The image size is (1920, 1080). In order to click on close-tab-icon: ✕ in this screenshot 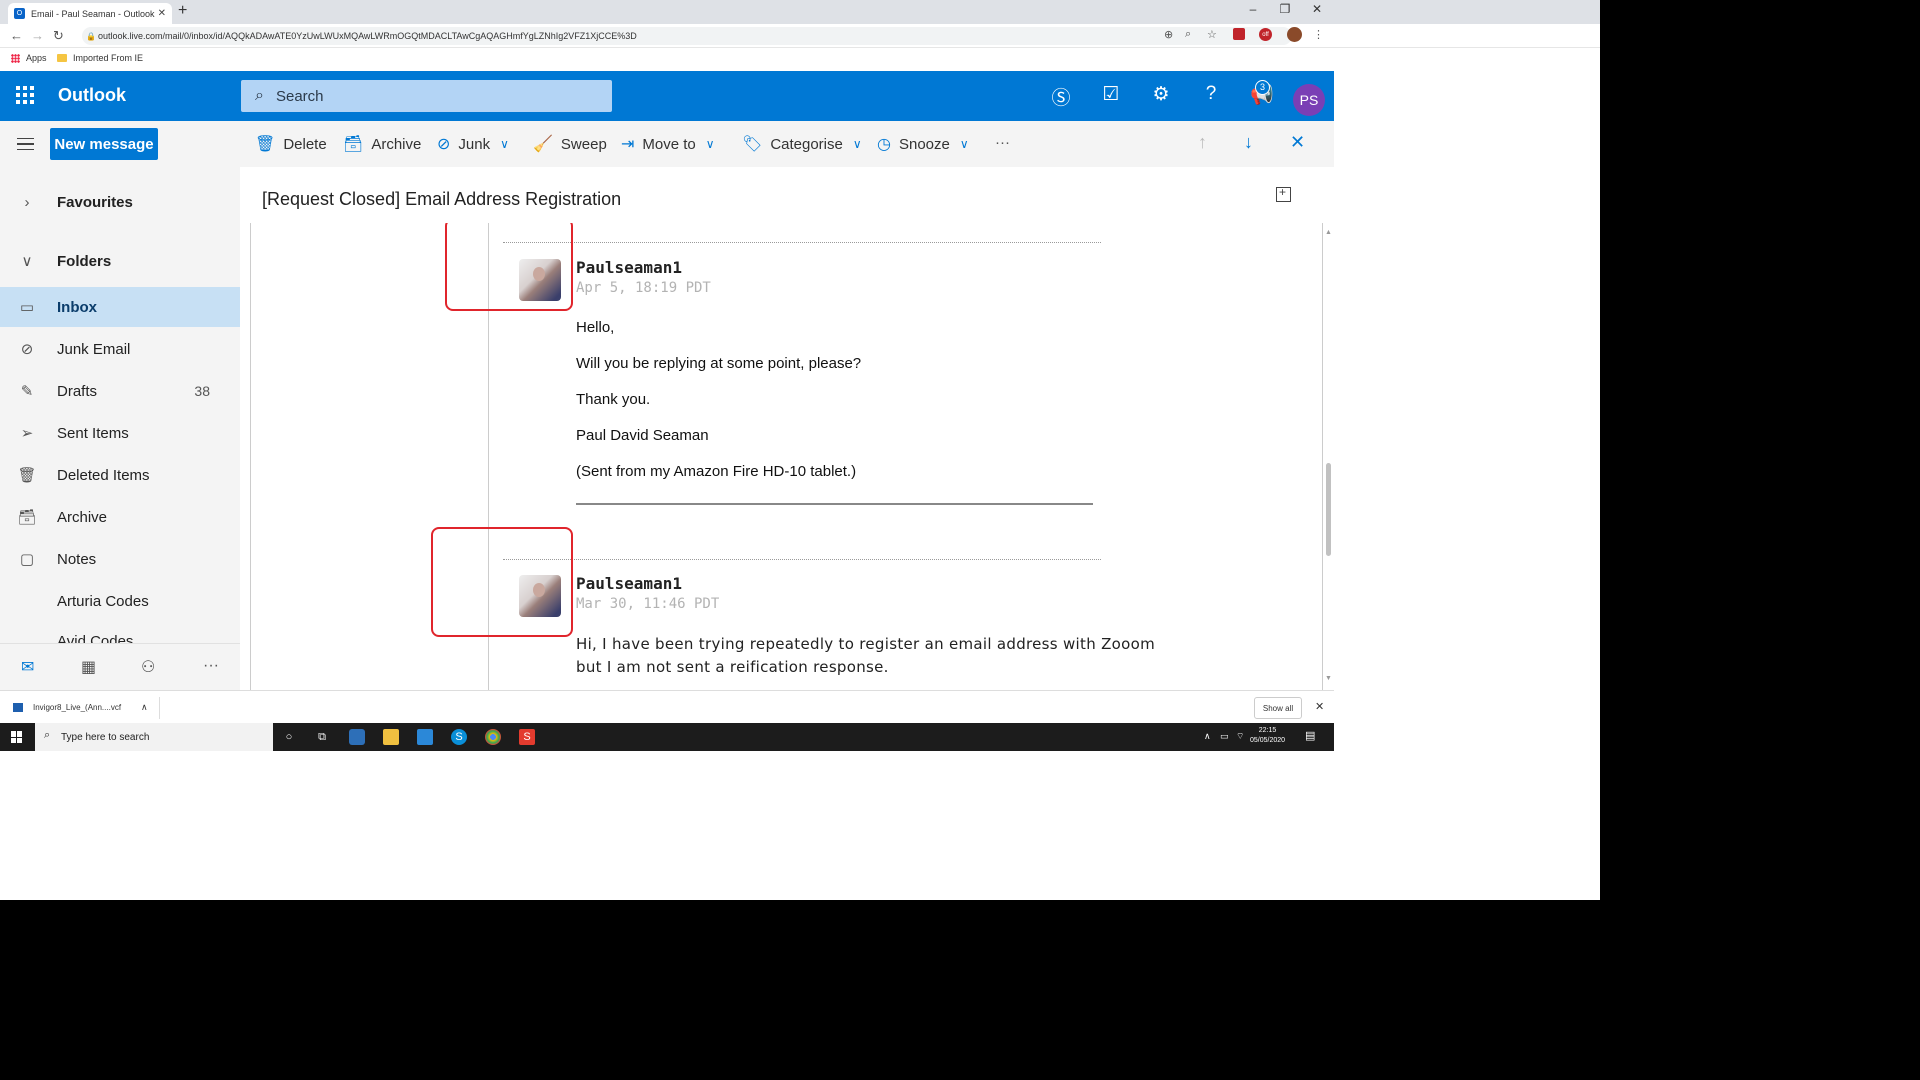, I will do `click(162, 13)`.